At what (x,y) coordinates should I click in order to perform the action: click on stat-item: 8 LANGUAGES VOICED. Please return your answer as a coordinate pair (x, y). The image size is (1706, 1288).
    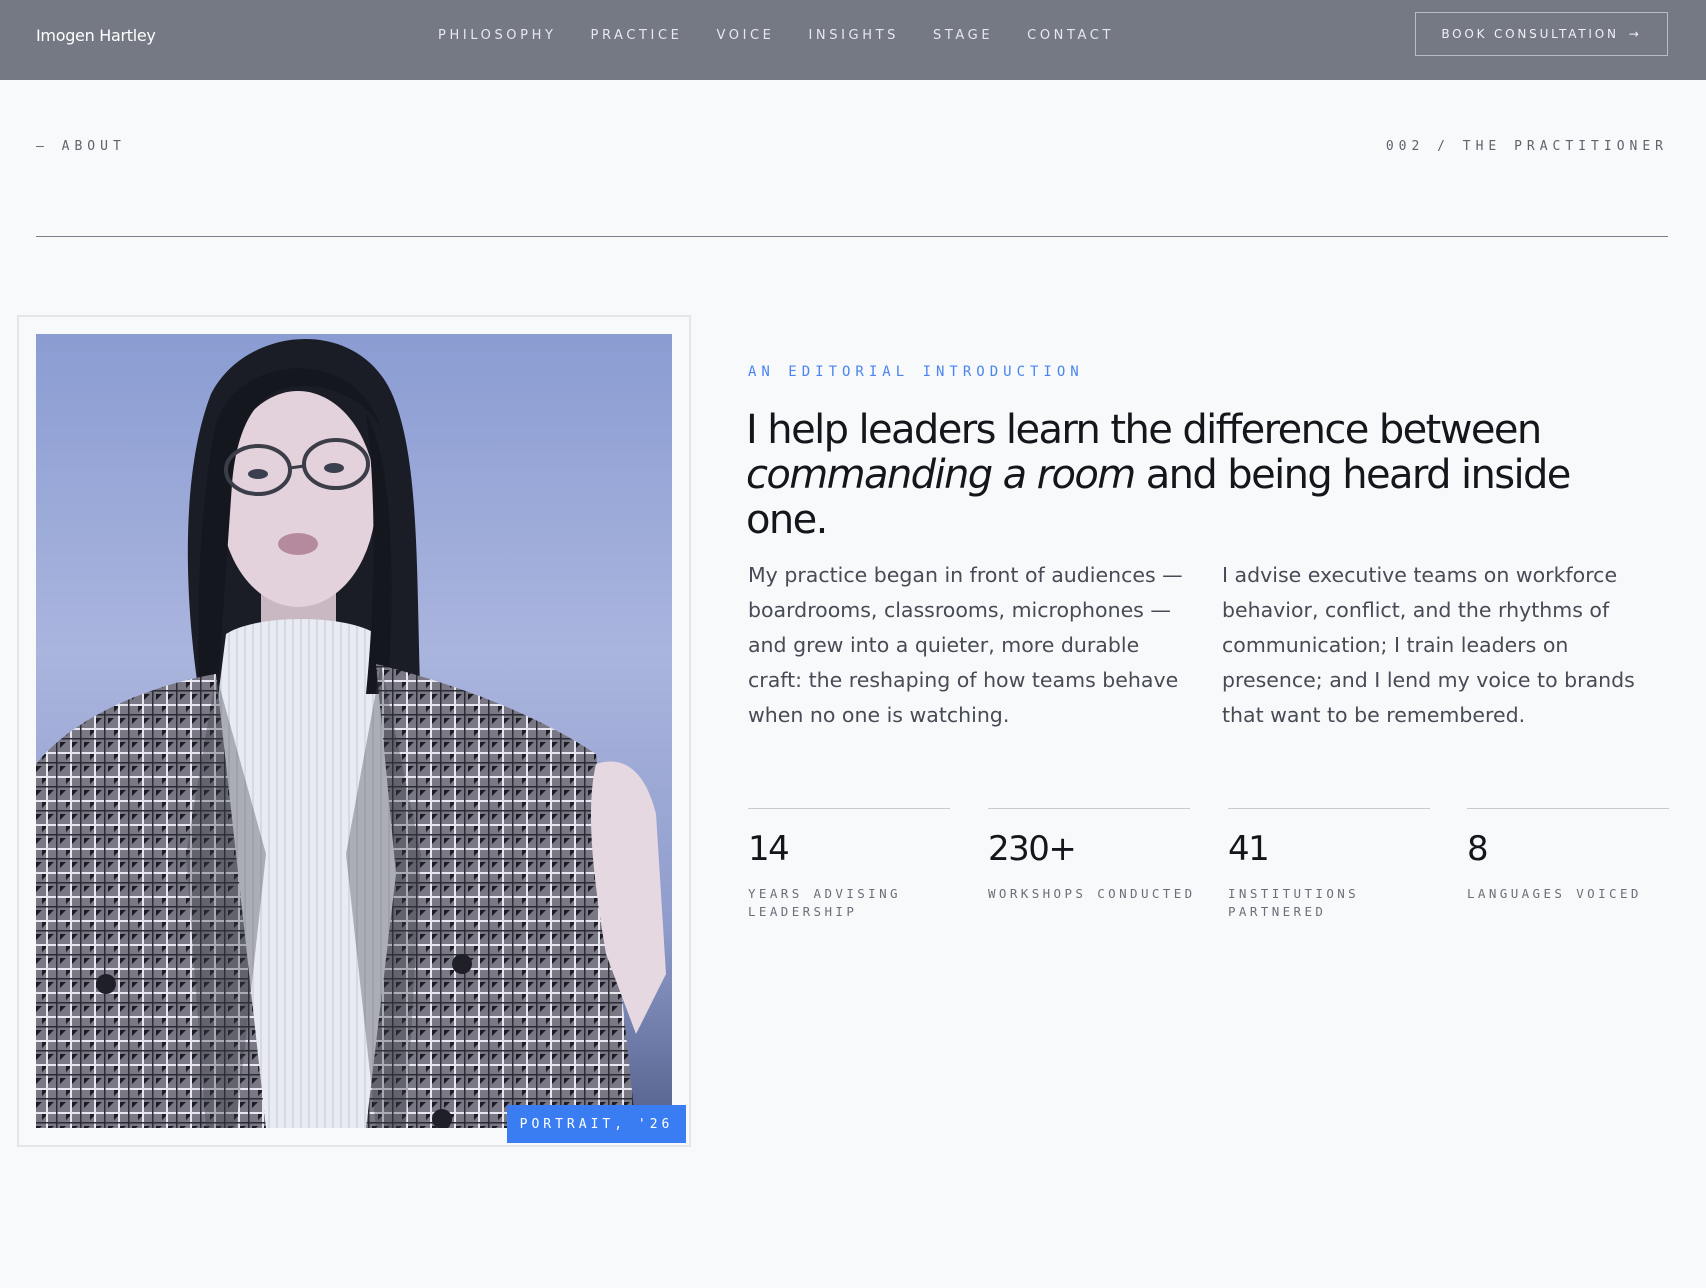
    Looking at the image, I should click on (1568, 855).